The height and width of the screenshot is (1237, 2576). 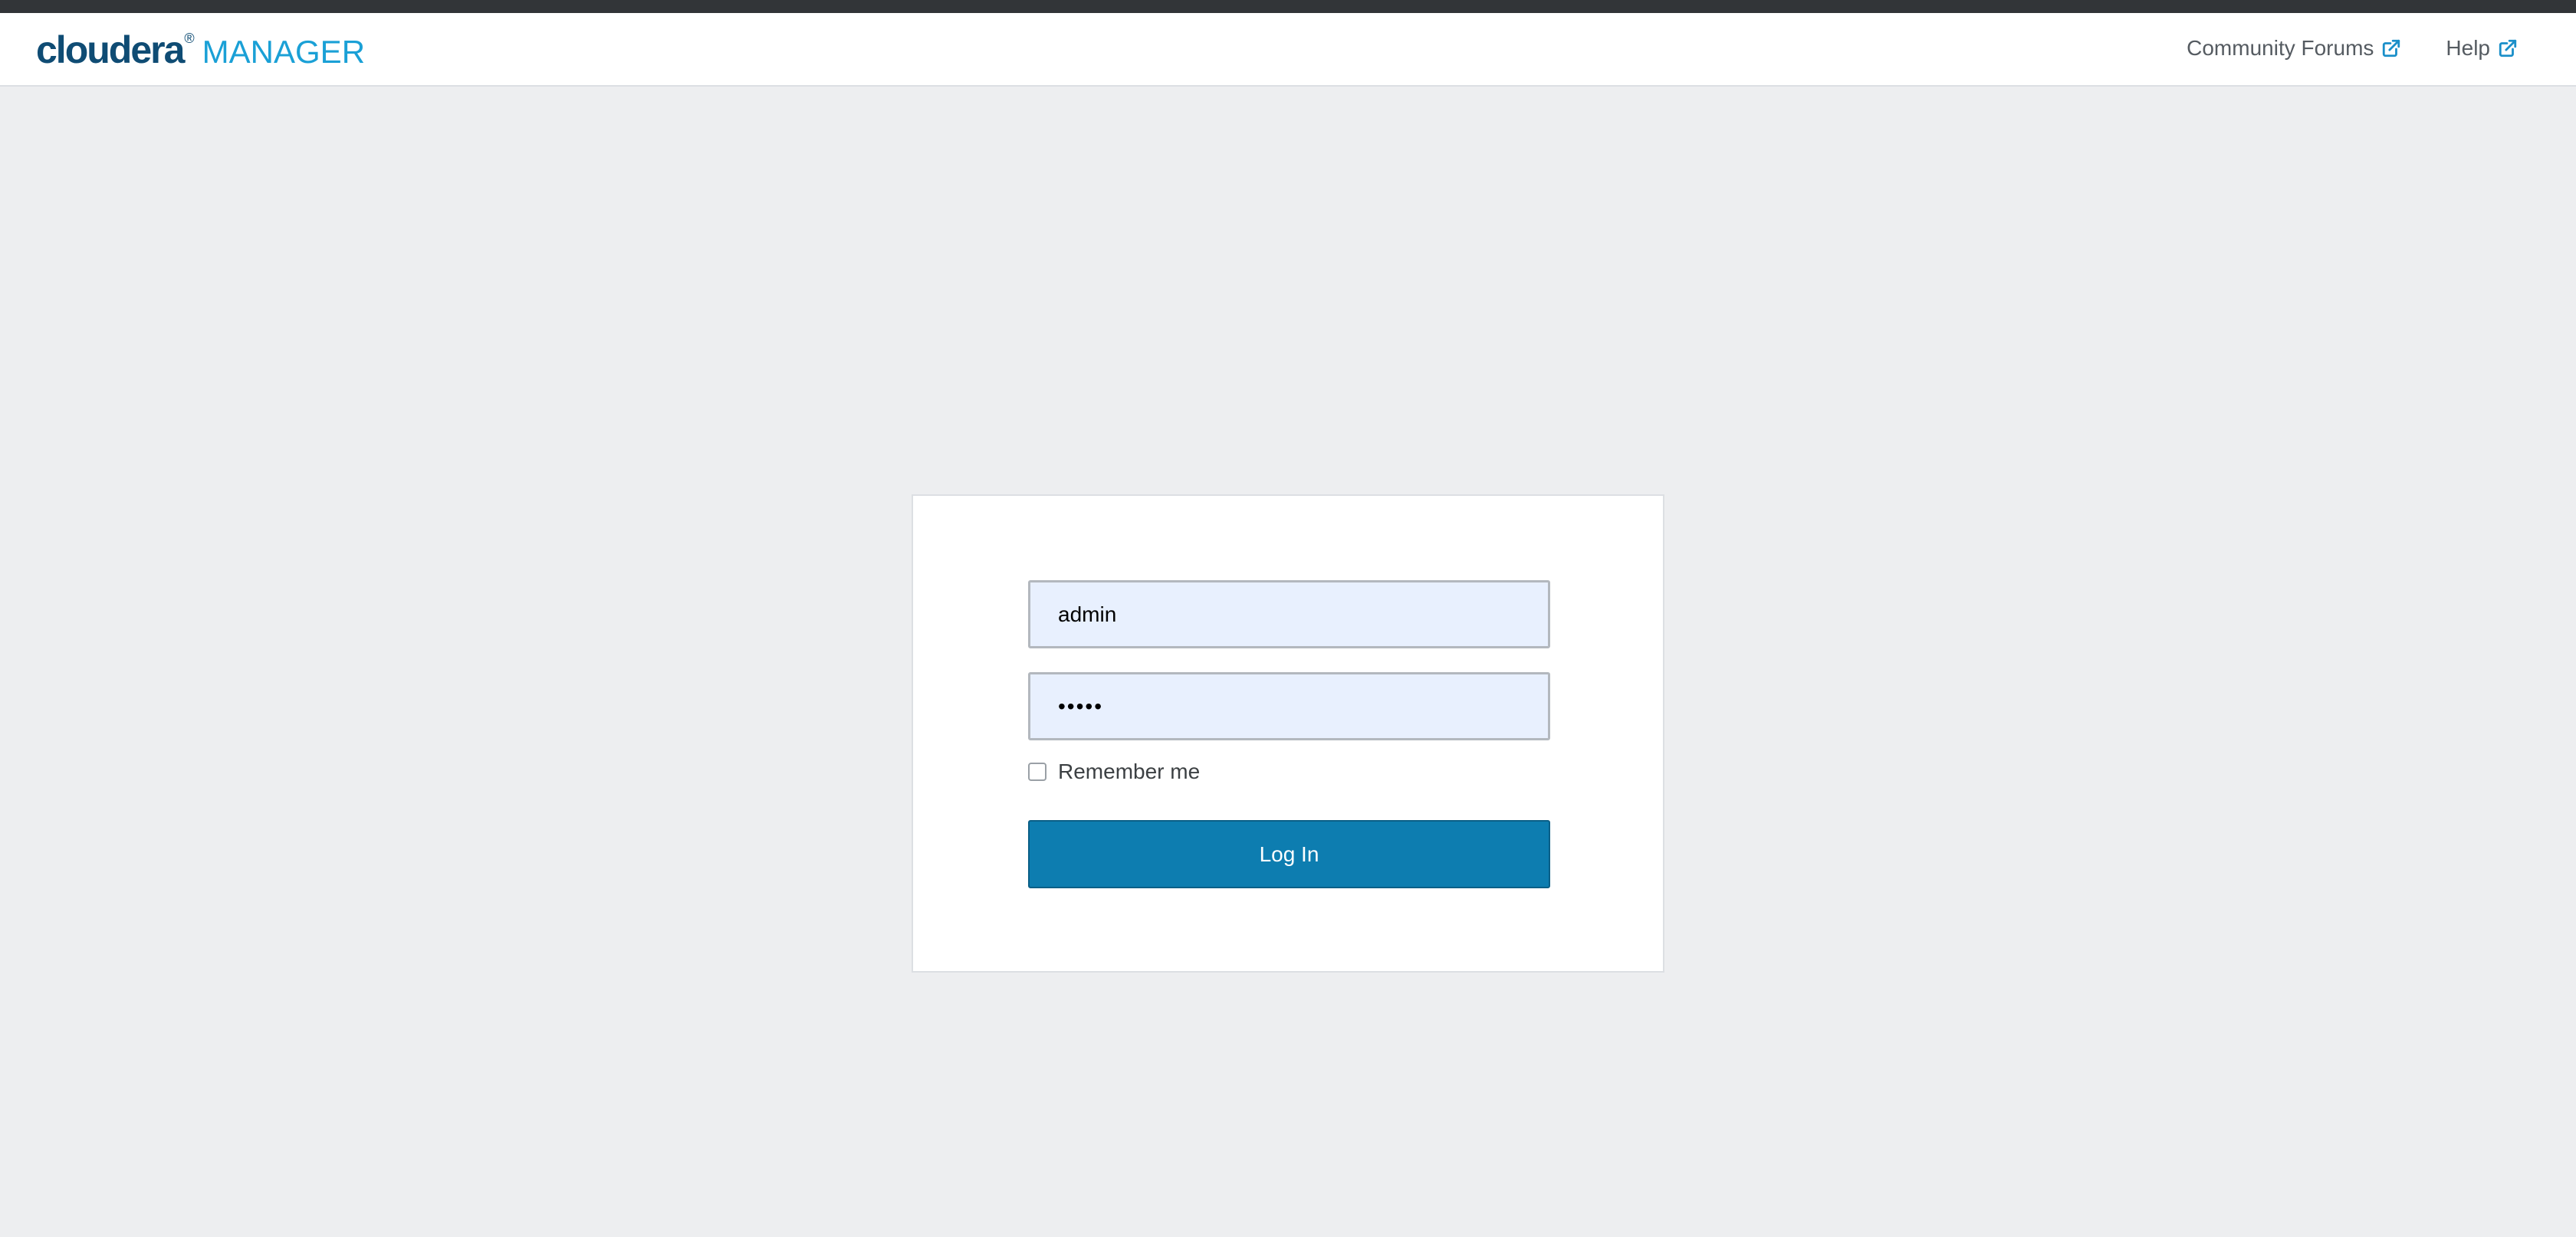 I want to click on login-card: Remember me Log In, so click(x=1288, y=734).